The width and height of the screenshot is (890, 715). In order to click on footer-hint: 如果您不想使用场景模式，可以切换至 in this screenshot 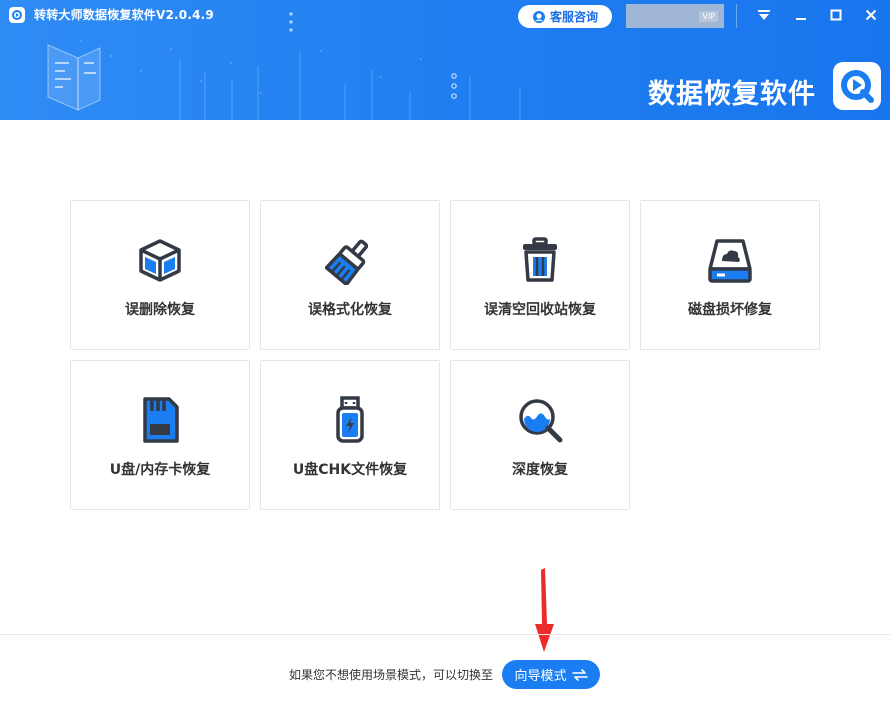, I will do `click(391, 675)`.